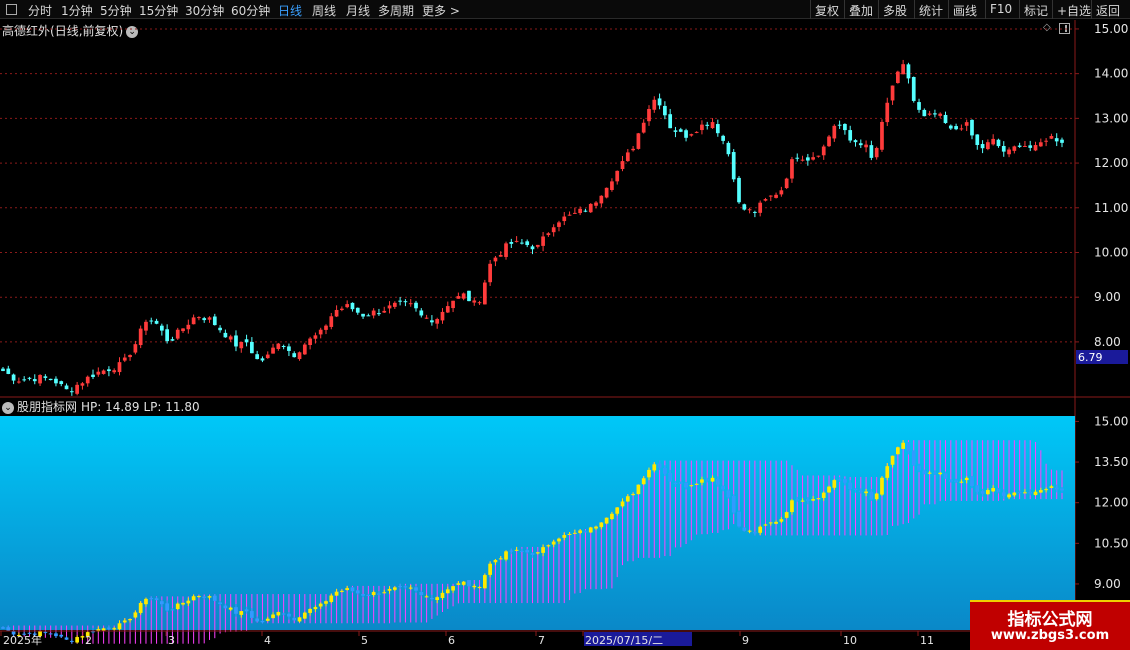  I want to click on sub-tick-label-4: 9.00, so click(1107, 584).